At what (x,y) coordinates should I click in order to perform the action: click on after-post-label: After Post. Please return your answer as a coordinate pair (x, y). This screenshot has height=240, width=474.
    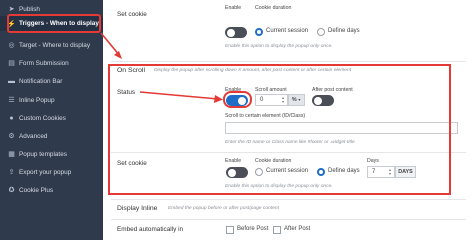
    Looking at the image, I should click on (297, 229).